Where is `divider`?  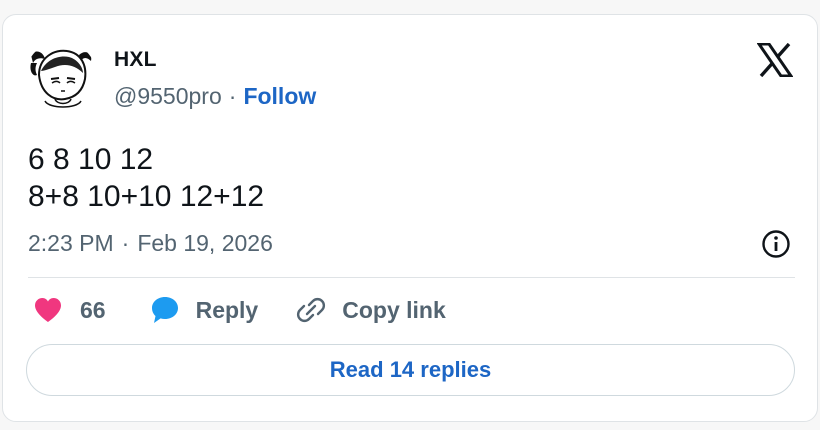 divider is located at coordinates (411, 277).